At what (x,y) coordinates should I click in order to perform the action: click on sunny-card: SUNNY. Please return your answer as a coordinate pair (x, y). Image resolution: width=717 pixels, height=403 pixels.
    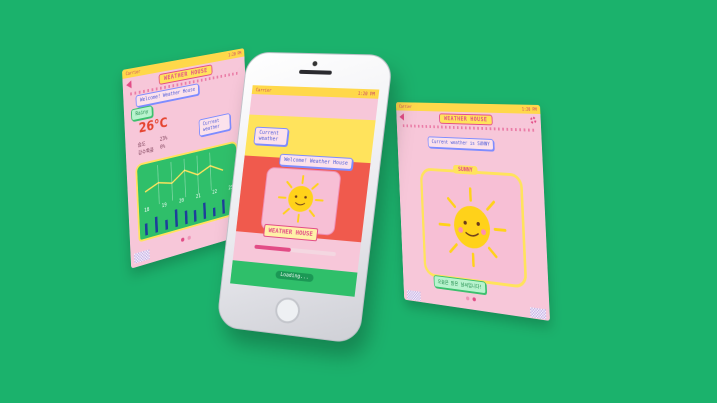
    Looking at the image, I should click on (474, 227).